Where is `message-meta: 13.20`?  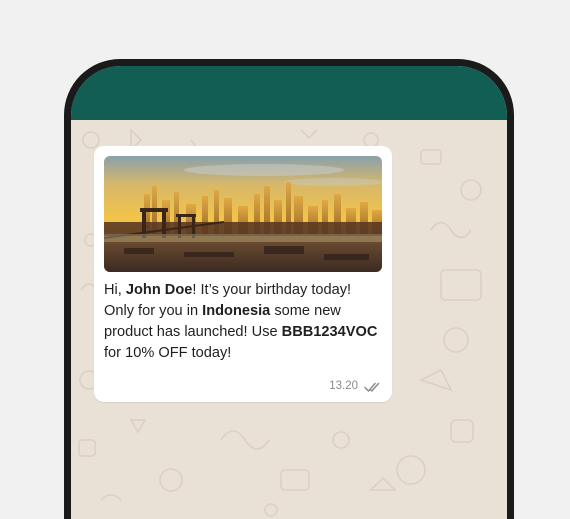 message-meta: 13.20 is located at coordinates (355, 386).